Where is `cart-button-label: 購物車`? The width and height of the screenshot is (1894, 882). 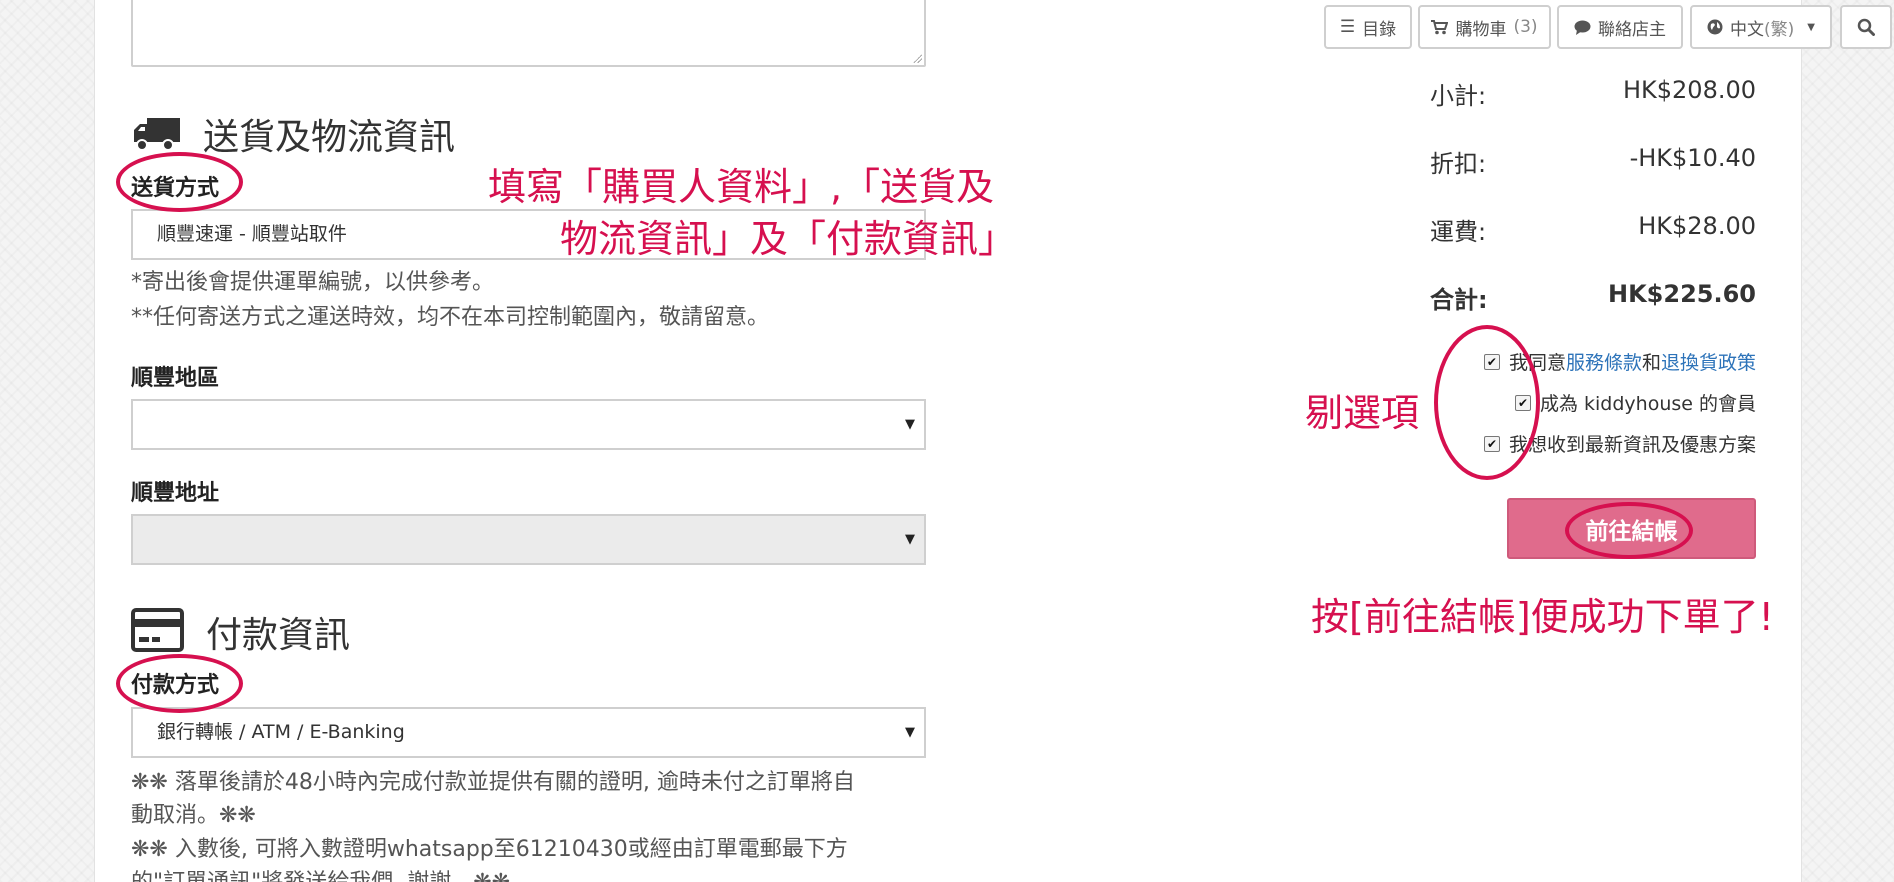
cart-button-label: 購物車 is located at coordinates (1481, 29).